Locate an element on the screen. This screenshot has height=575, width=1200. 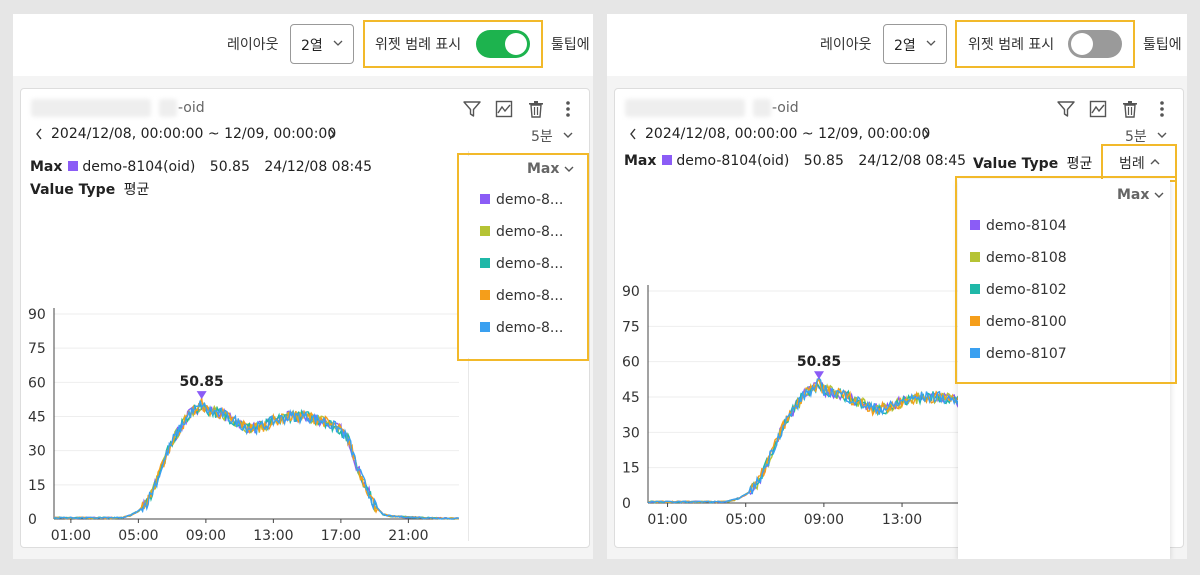
x-tick-label: 13:00 is located at coordinates (273, 536).